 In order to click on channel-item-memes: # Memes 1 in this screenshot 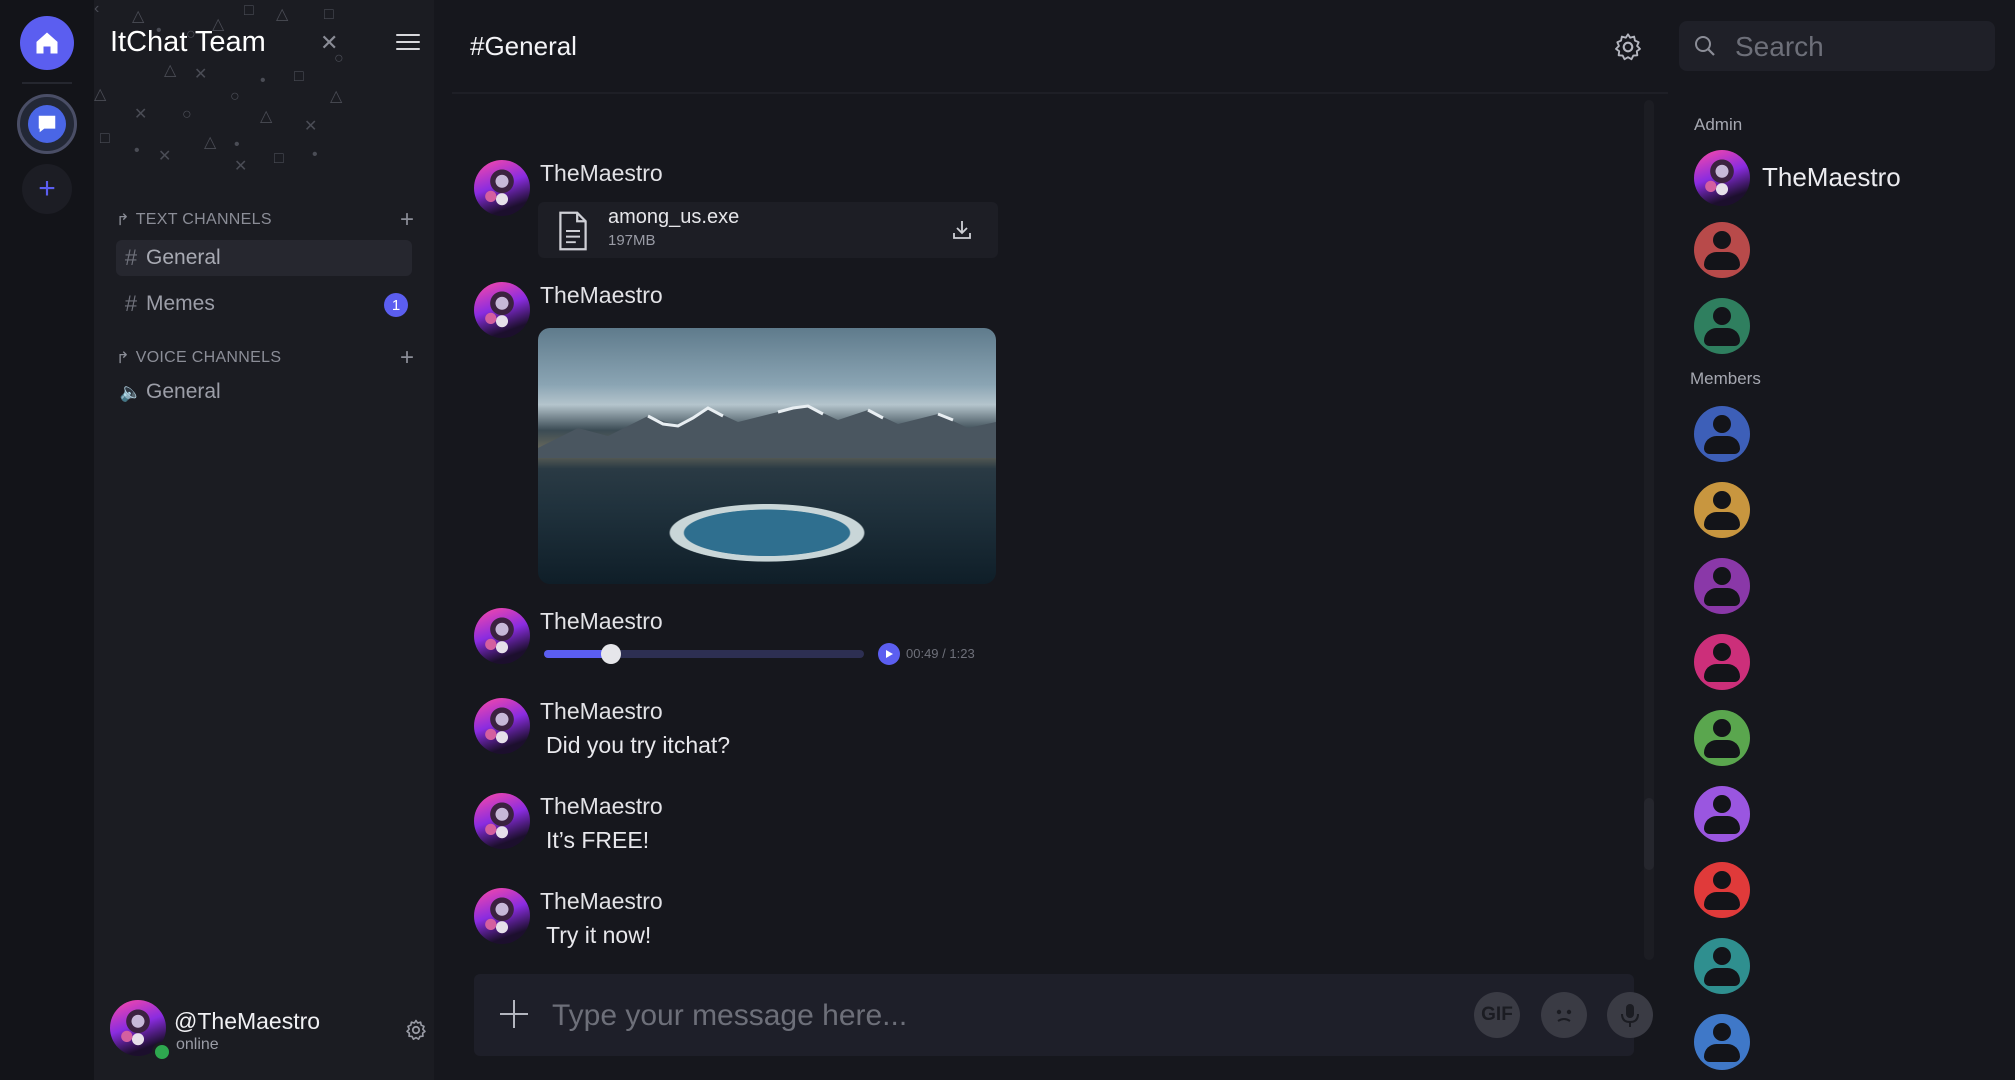, I will do `click(264, 304)`.